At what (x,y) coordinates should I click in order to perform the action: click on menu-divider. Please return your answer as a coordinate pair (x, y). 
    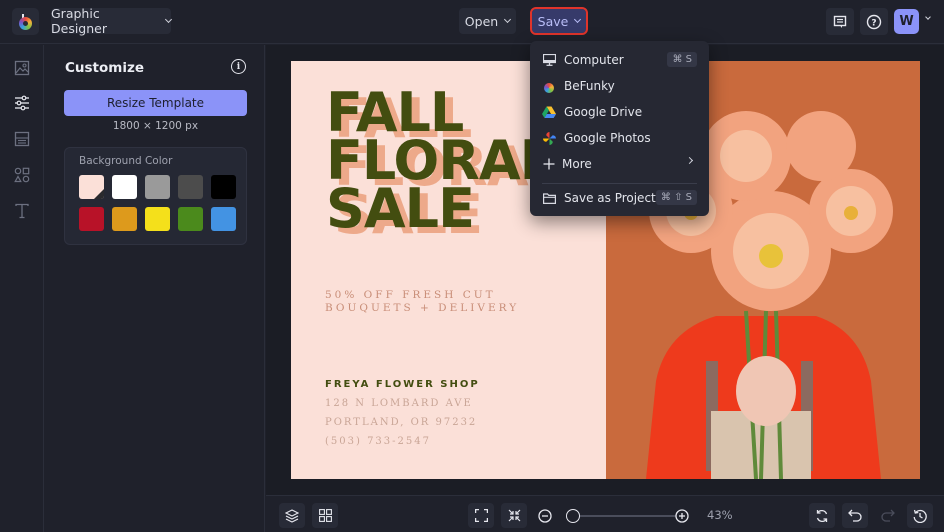
    Looking at the image, I should click on (619, 183).